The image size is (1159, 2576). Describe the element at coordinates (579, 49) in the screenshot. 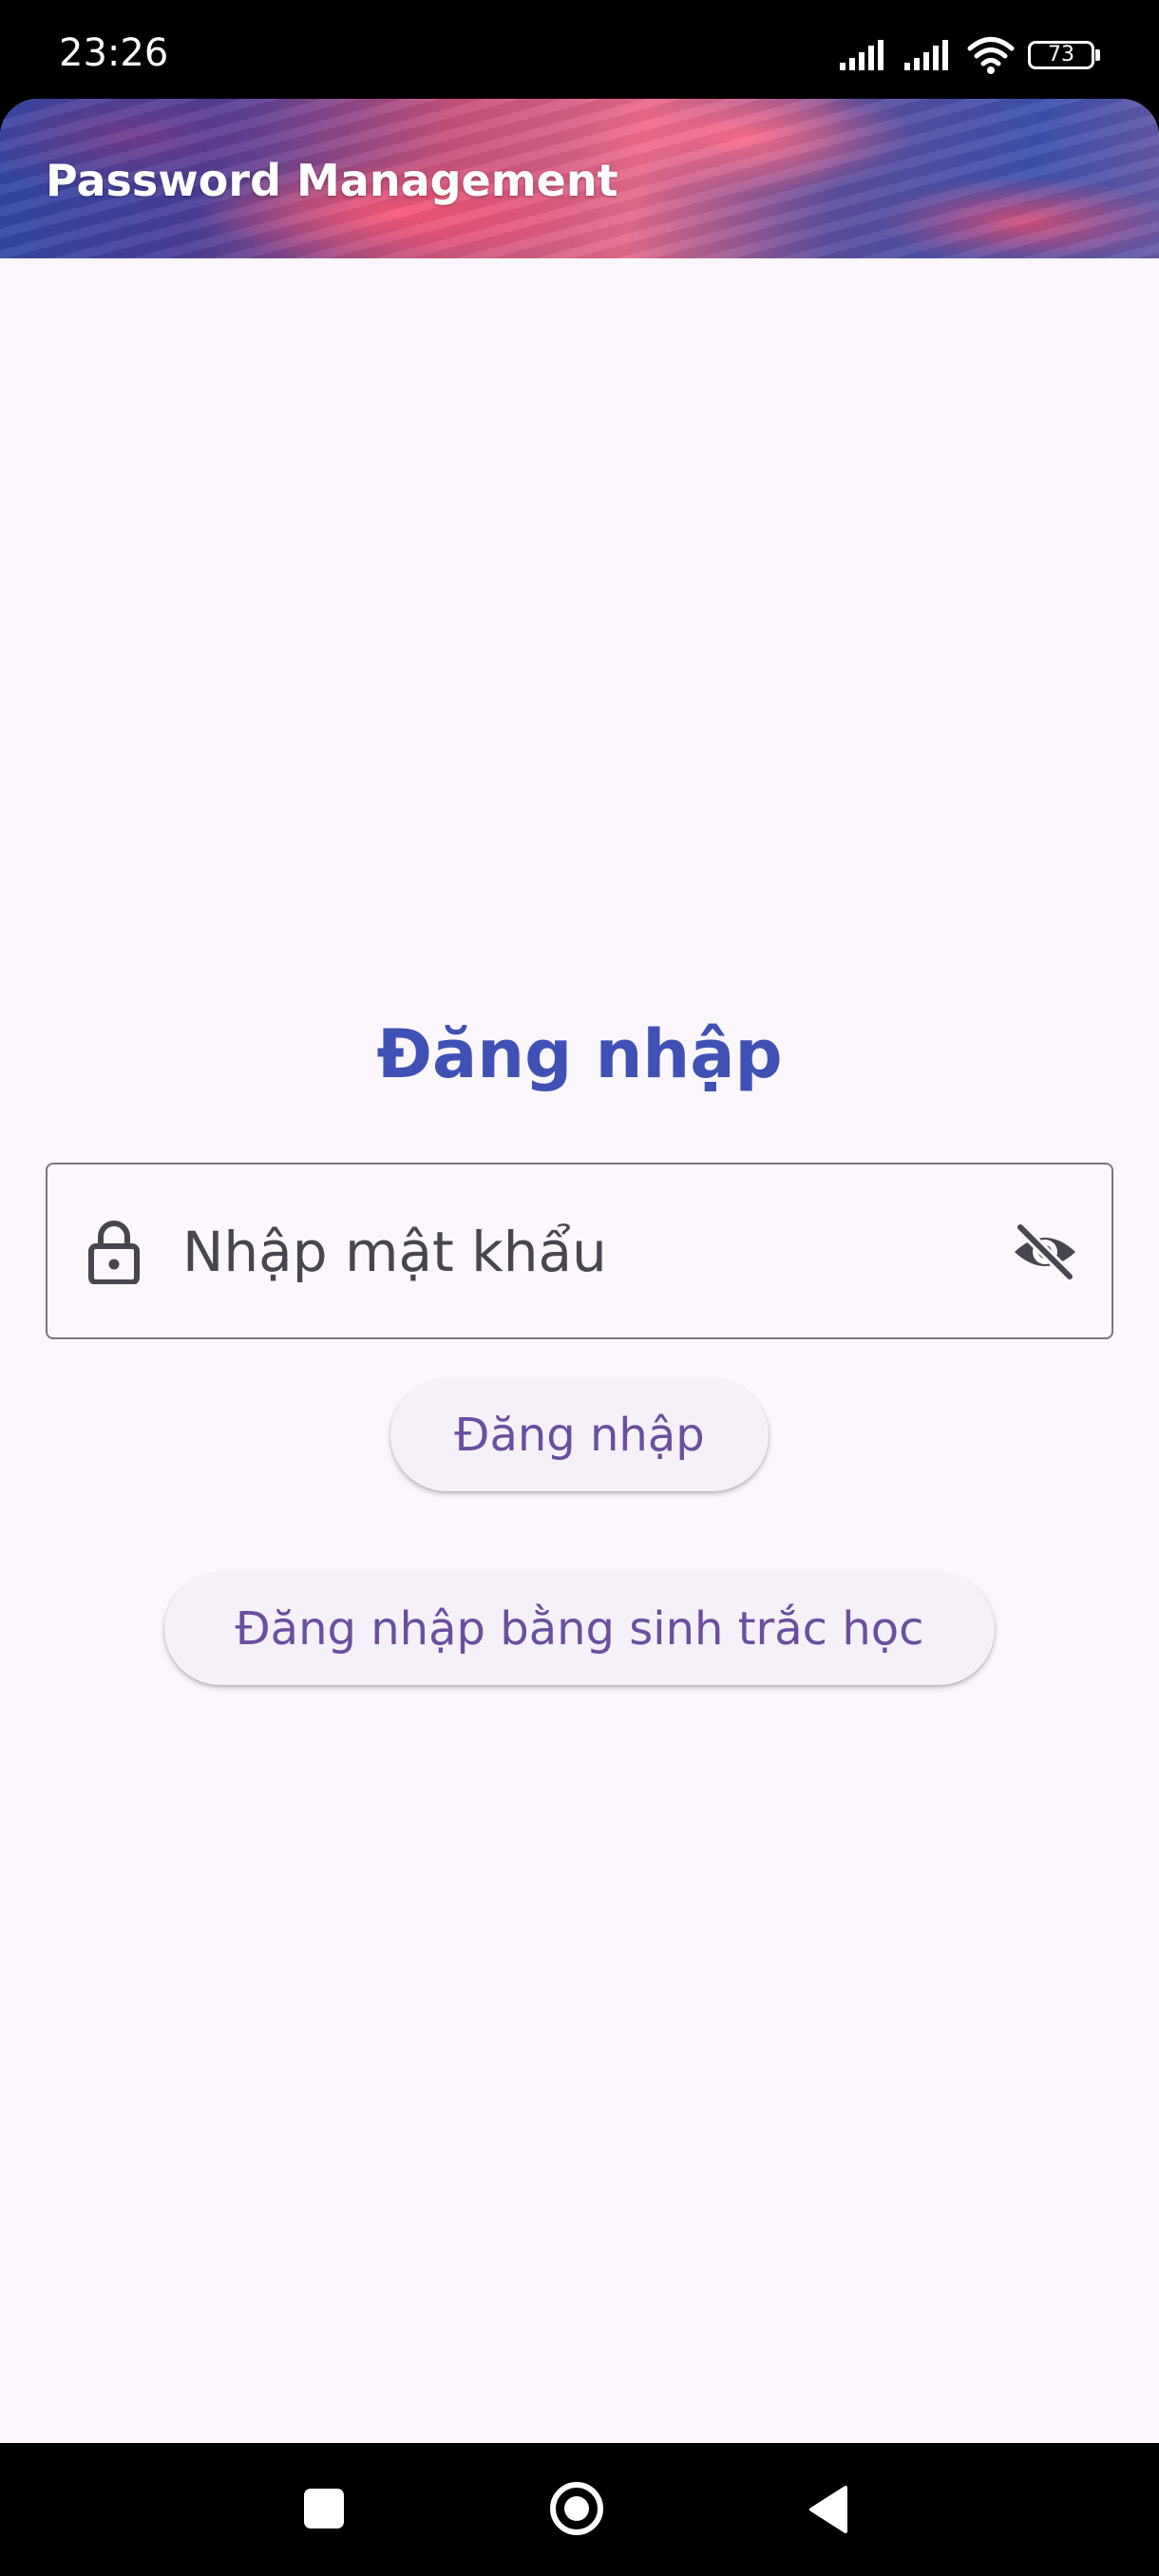

I see `status-bar: 23:26 73` at that location.